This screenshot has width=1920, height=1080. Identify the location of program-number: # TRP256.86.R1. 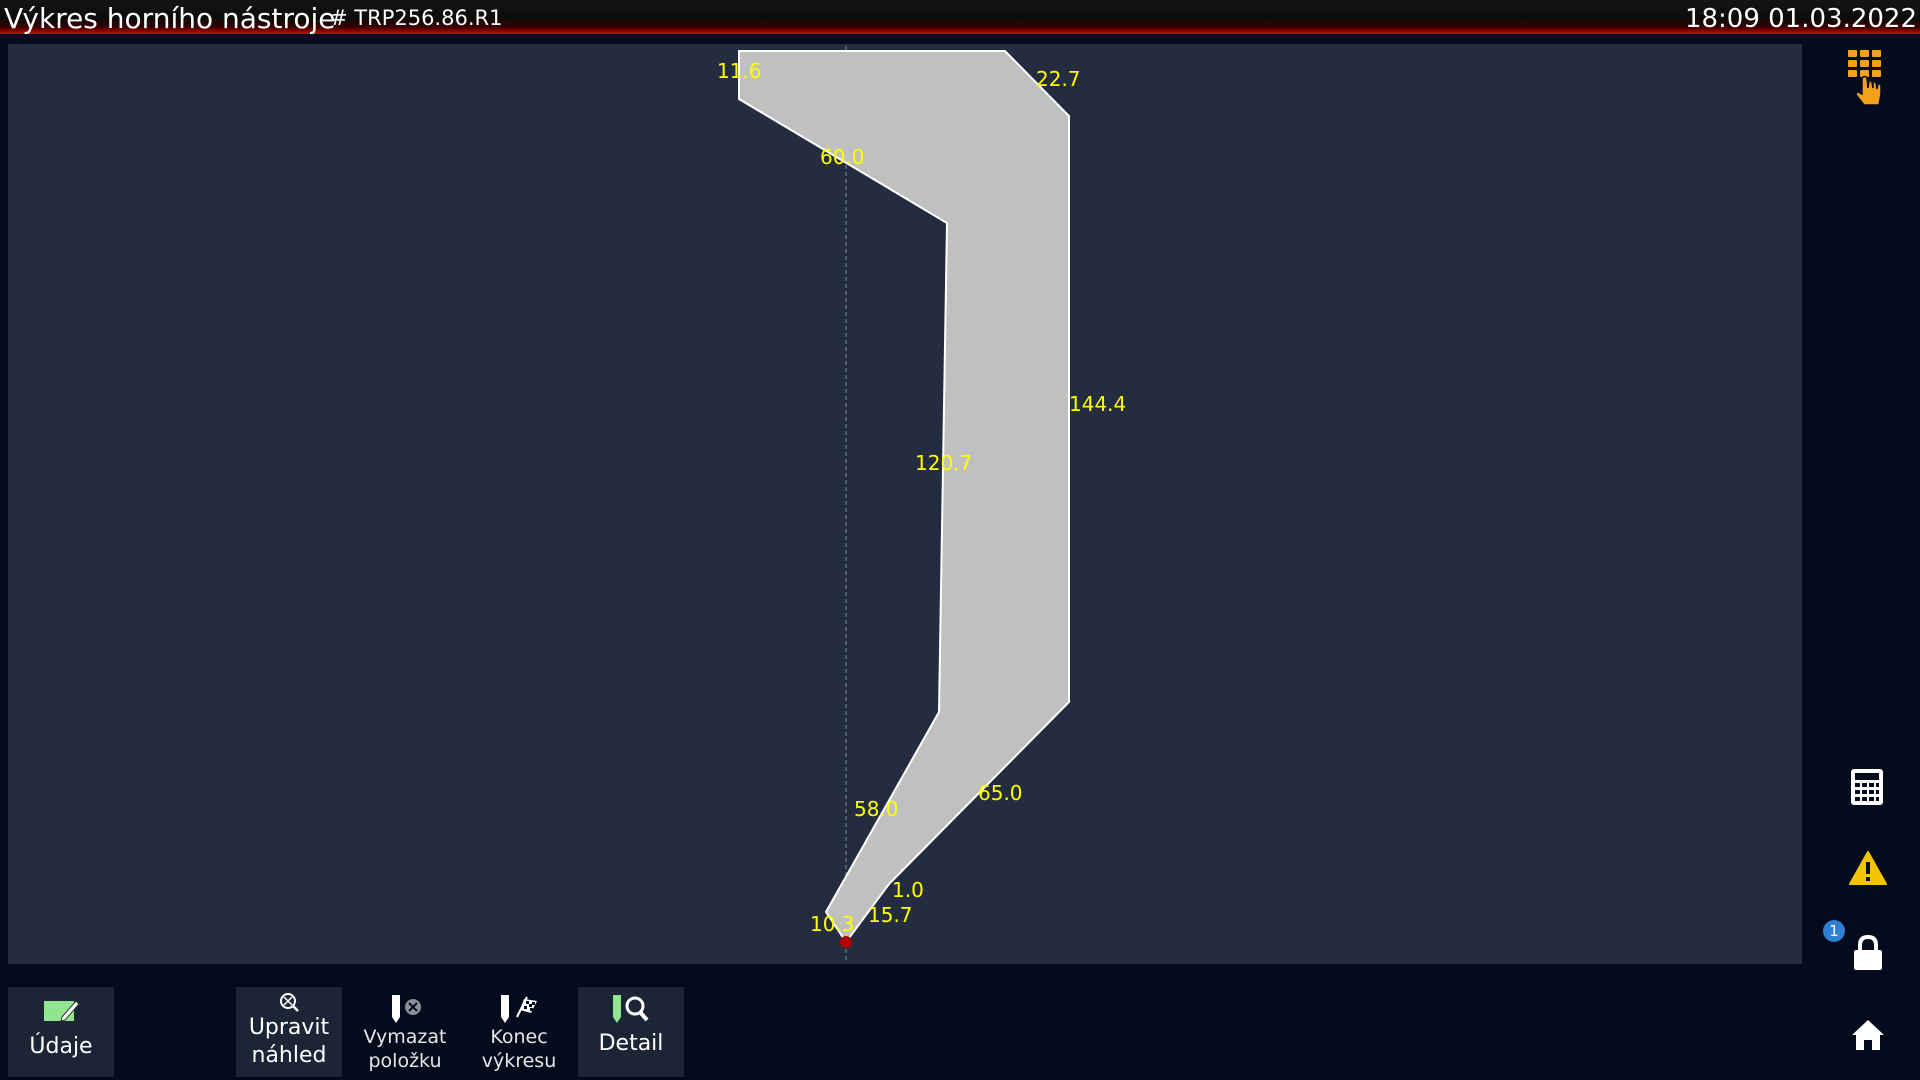
(416, 18).